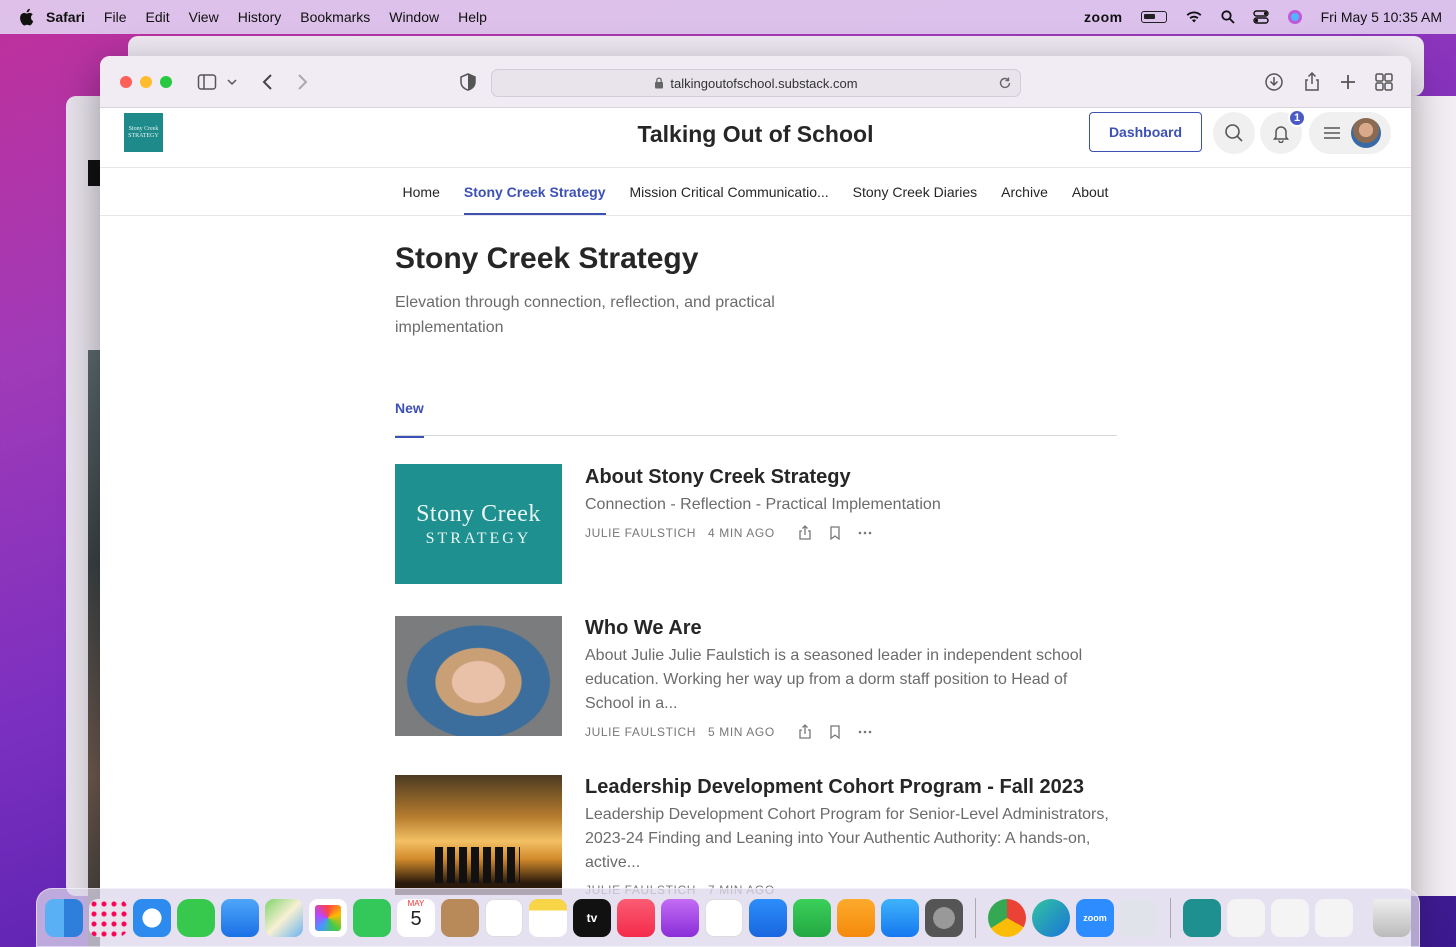 Image resolution: width=1456 pixels, height=947 pixels. I want to click on mail-icon, so click(240, 917).